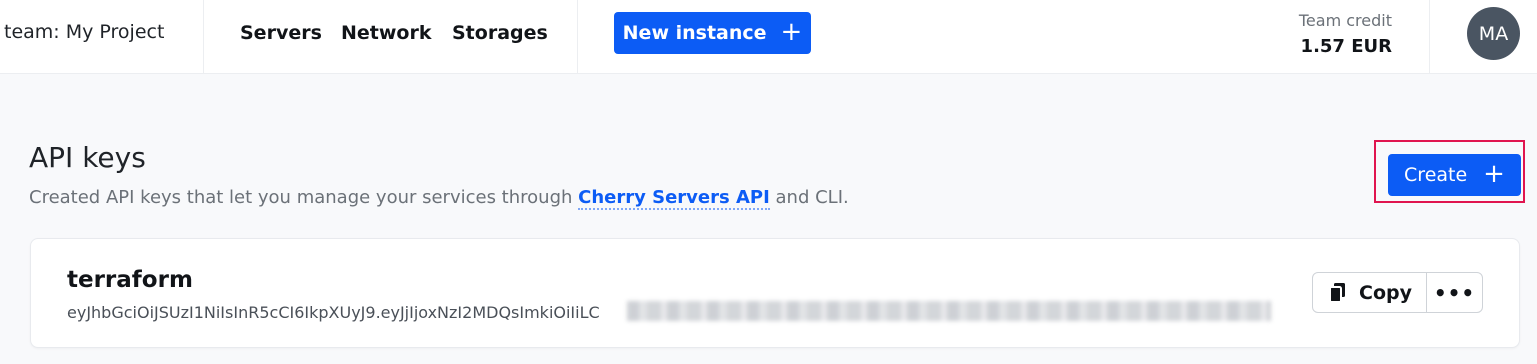 The image size is (1537, 364). I want to click on nav-storages: Storages, so click(500, 33).